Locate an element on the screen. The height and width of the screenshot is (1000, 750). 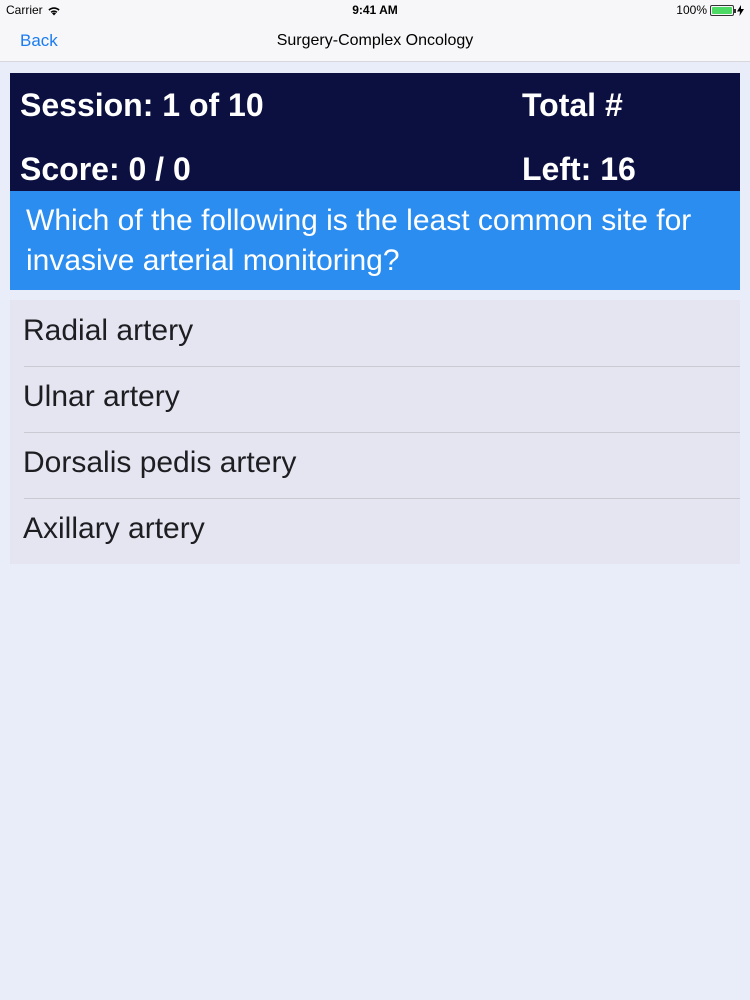
session-counter: Session: 1 of 10 is located at coordinates (142, 105).